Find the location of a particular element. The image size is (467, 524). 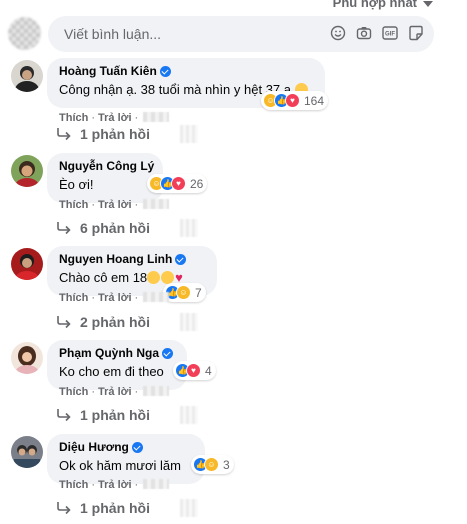

reaction-count: 4 is located at coordinates (208, 370).